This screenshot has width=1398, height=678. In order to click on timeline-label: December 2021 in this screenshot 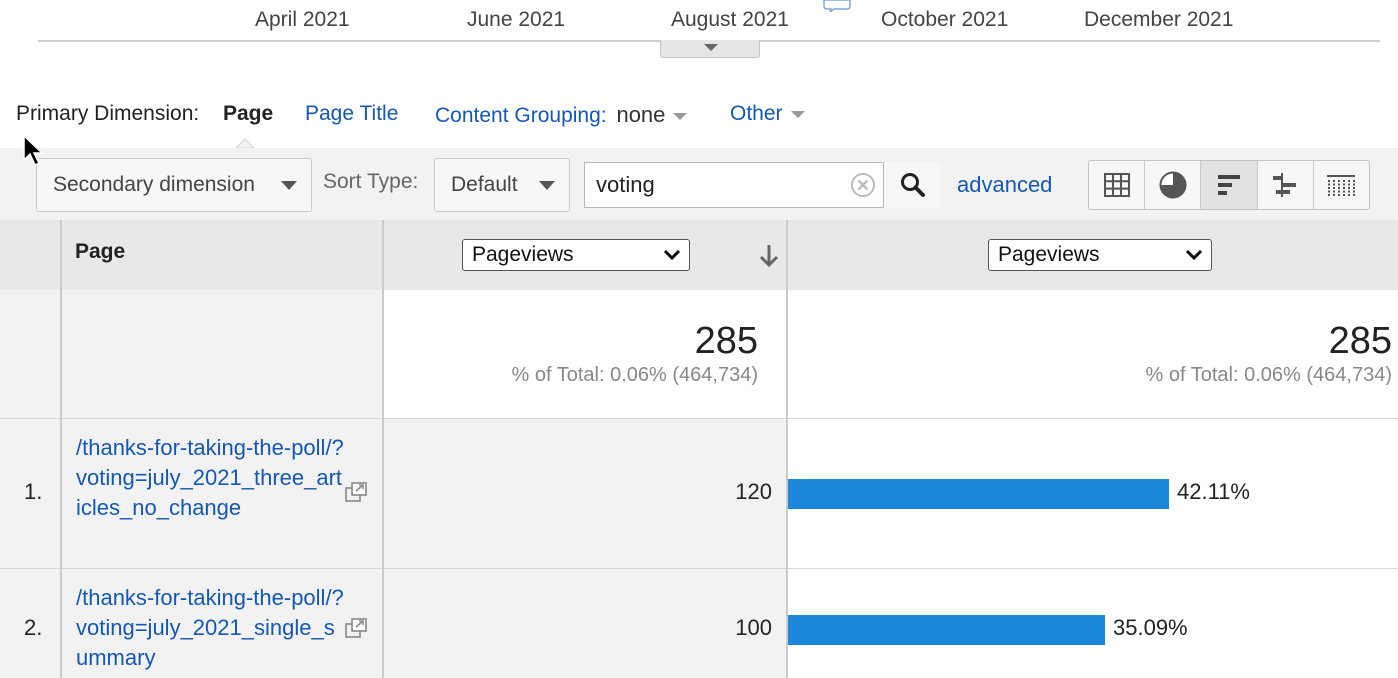, I will do `click(1159, 19)`.